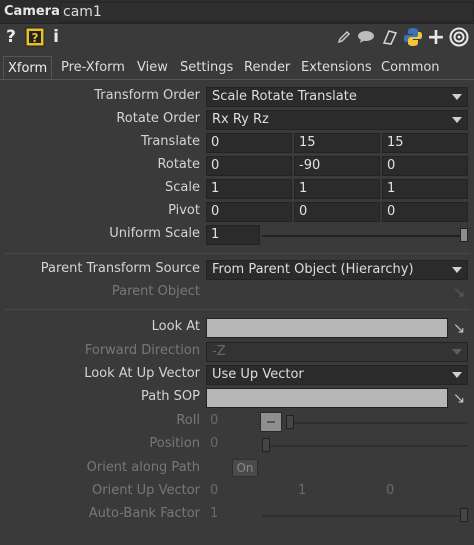  I want to click on forward-direction-menu: -Z, so click(337, 352).